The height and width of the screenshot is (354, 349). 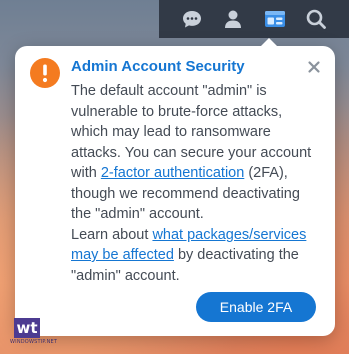 I want to click on chat-icon, so click(x=192, y=19).